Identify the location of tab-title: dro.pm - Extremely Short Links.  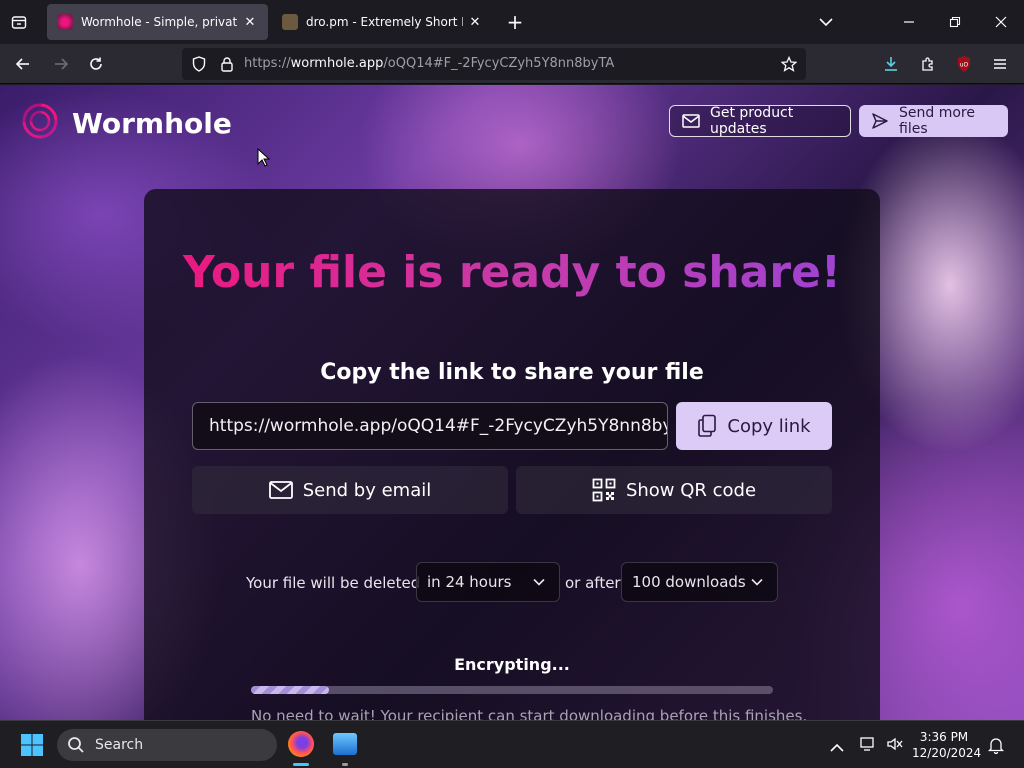
(384, 22).